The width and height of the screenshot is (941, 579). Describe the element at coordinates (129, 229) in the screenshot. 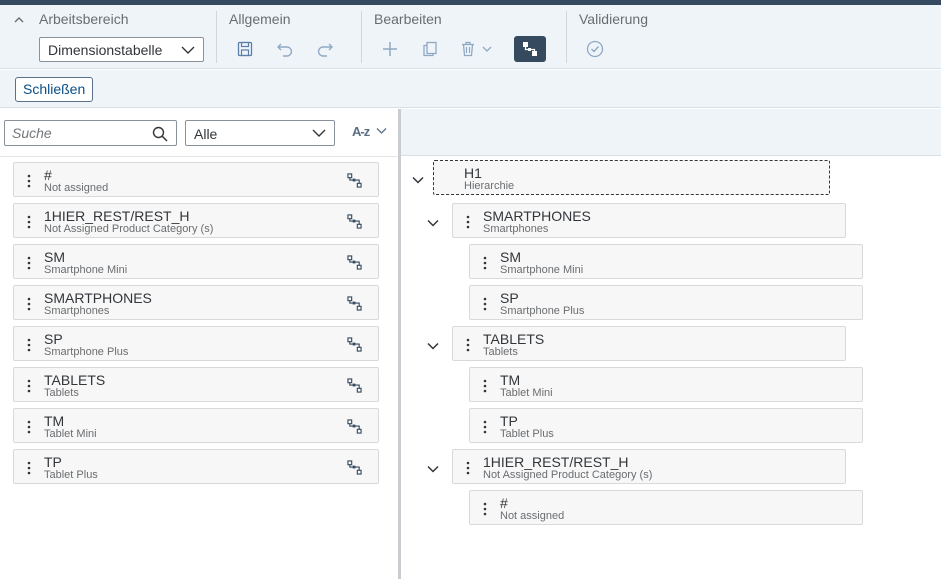

I see `member-description: Not Assigned Product Category (s)` at that location.